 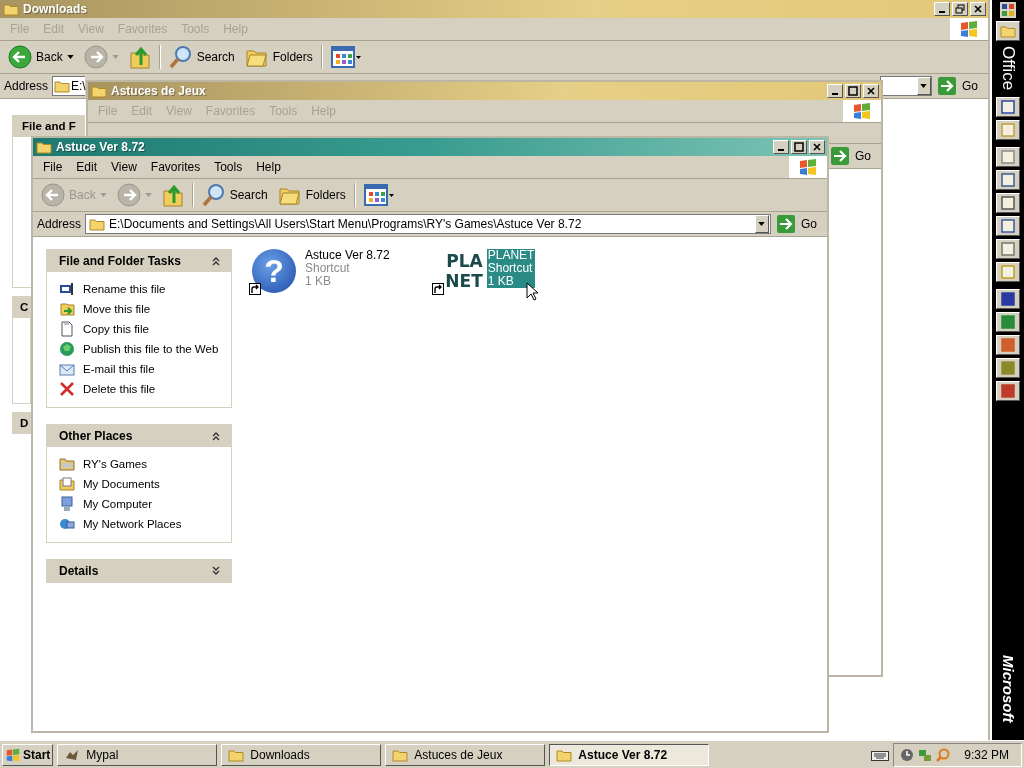 I want to click on task-link: My Documents, so click(x=140, y=484).